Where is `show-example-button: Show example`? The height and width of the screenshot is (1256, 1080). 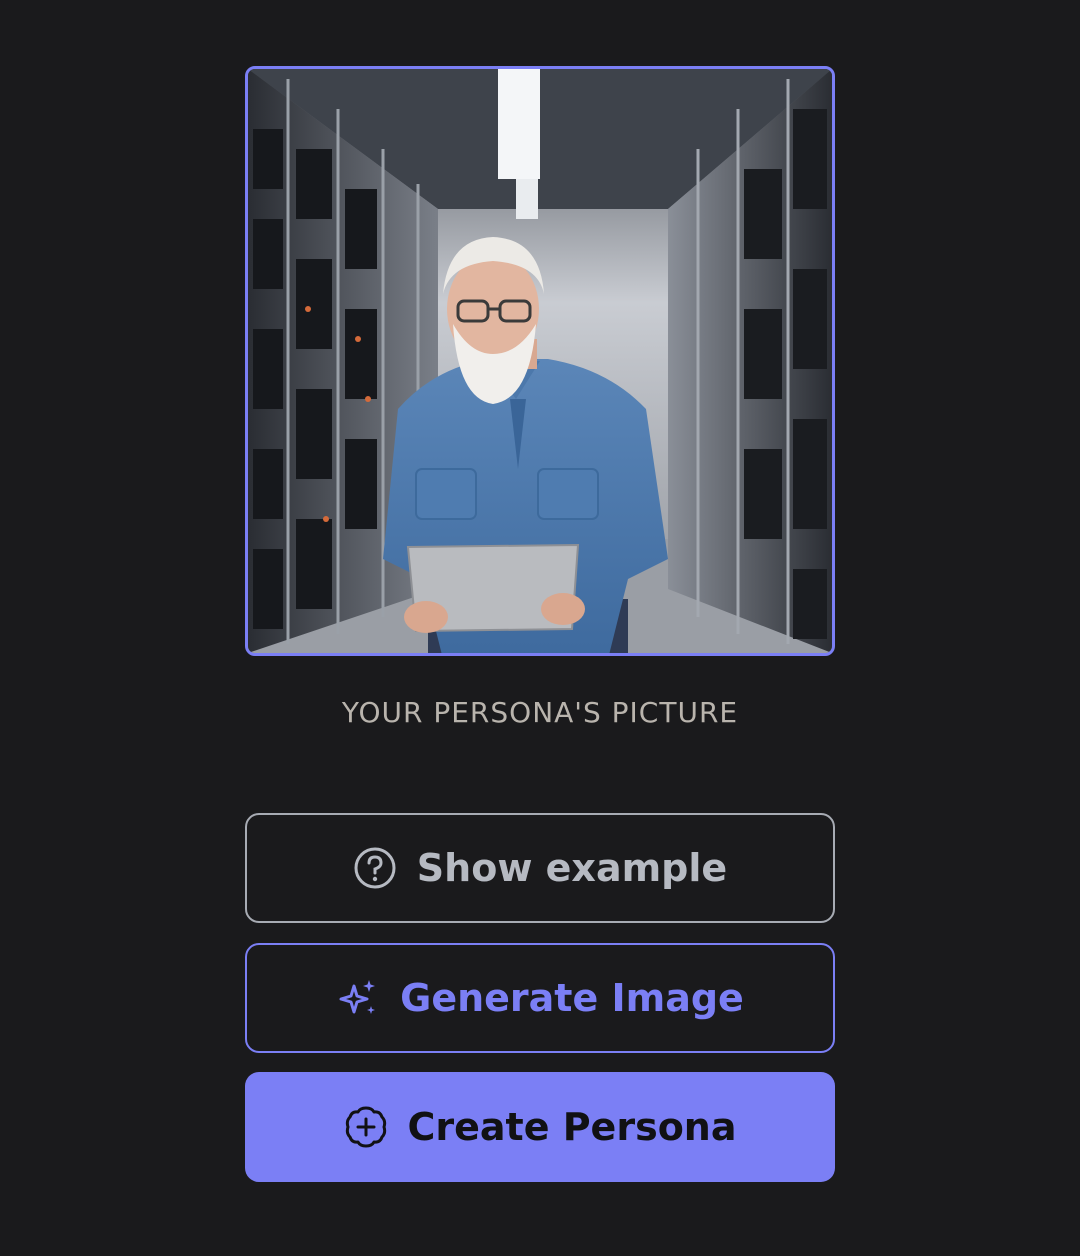 show-example-button: Show example is located at coordinates (540, 868).